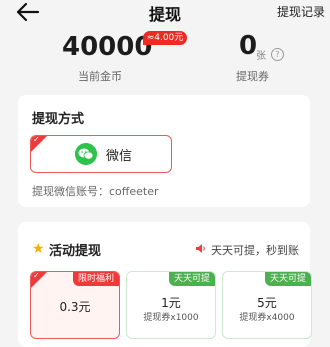  Describe the element at coordinates (248, 46) in the screenshot. I see `voucher-count: 0` at that location.